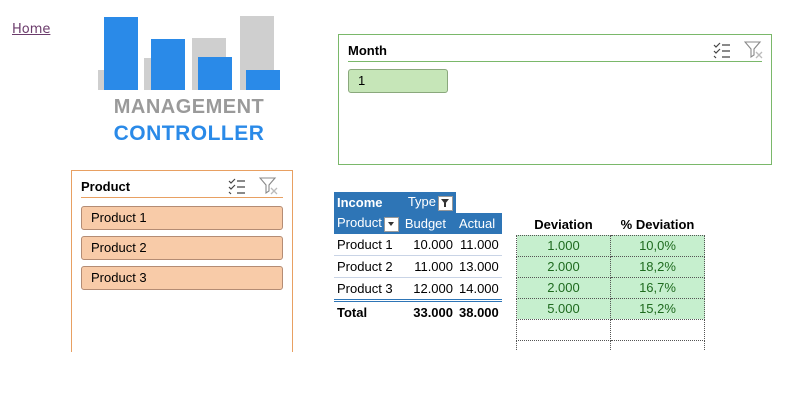 The width and height of the screenshot is (792, 400). What do you see at coordinates (368, 311) in the screenshot?
I see `total-label: Total` at bounding box center [368, 311].